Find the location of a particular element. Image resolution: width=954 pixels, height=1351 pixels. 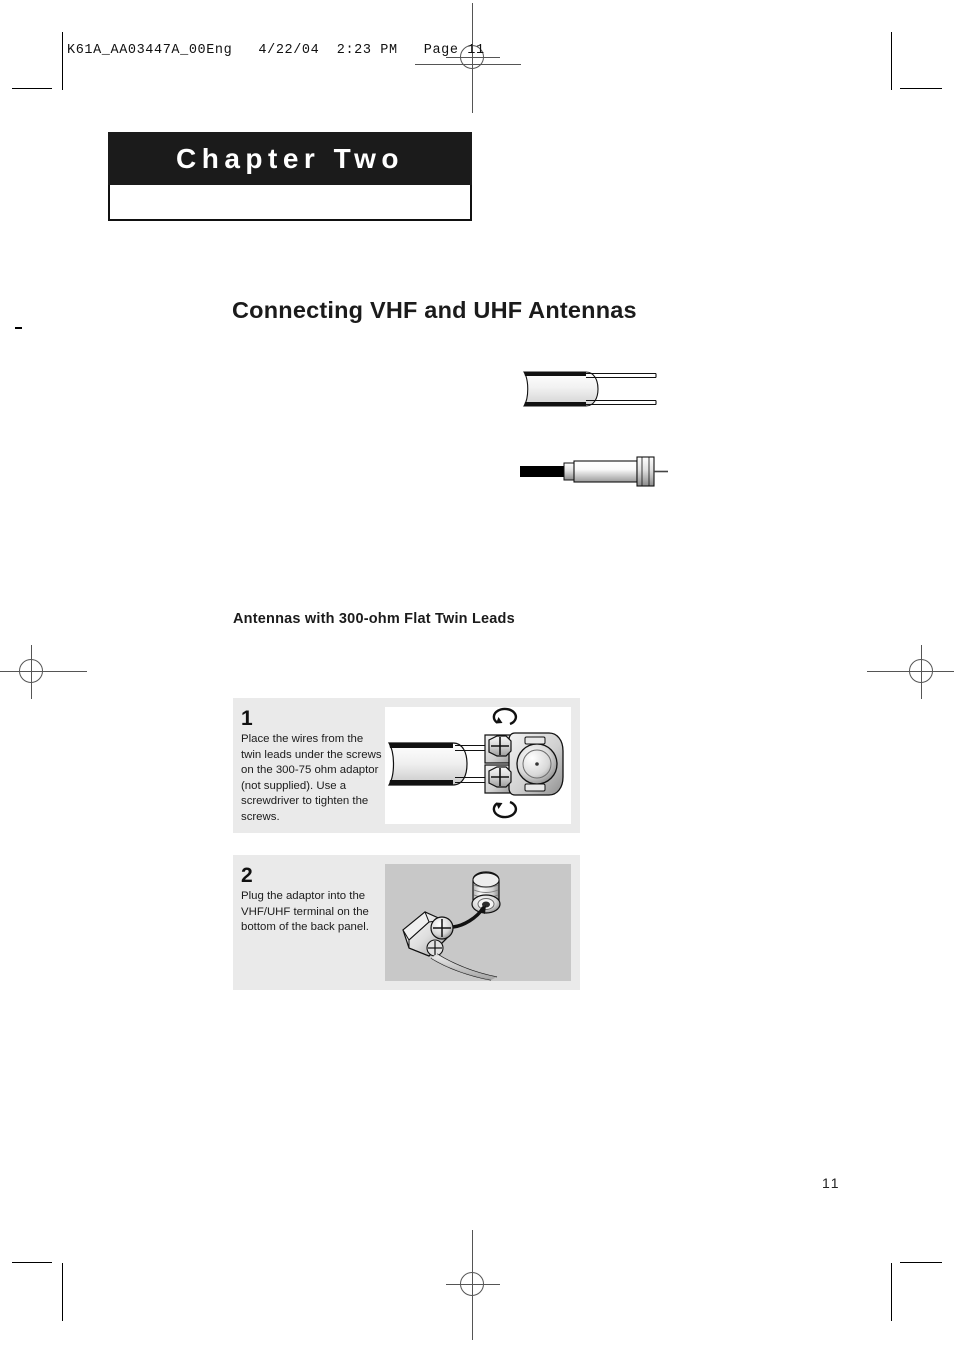

twin-lead-svg is located at coordinates (590, 389).